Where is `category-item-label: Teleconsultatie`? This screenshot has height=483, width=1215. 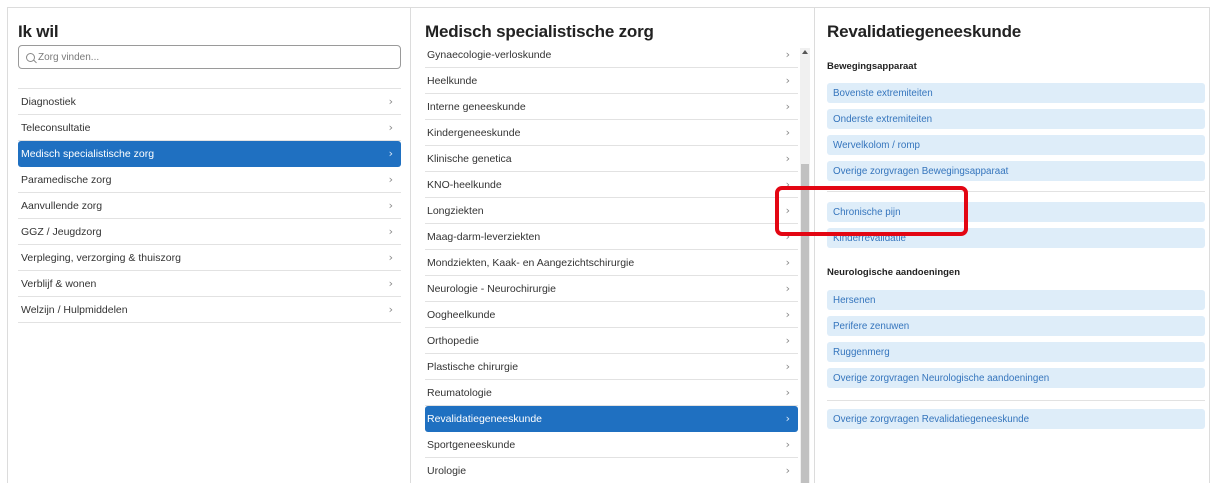
category-item-label: Teleconsultatie is located at coordinates (56, 127).